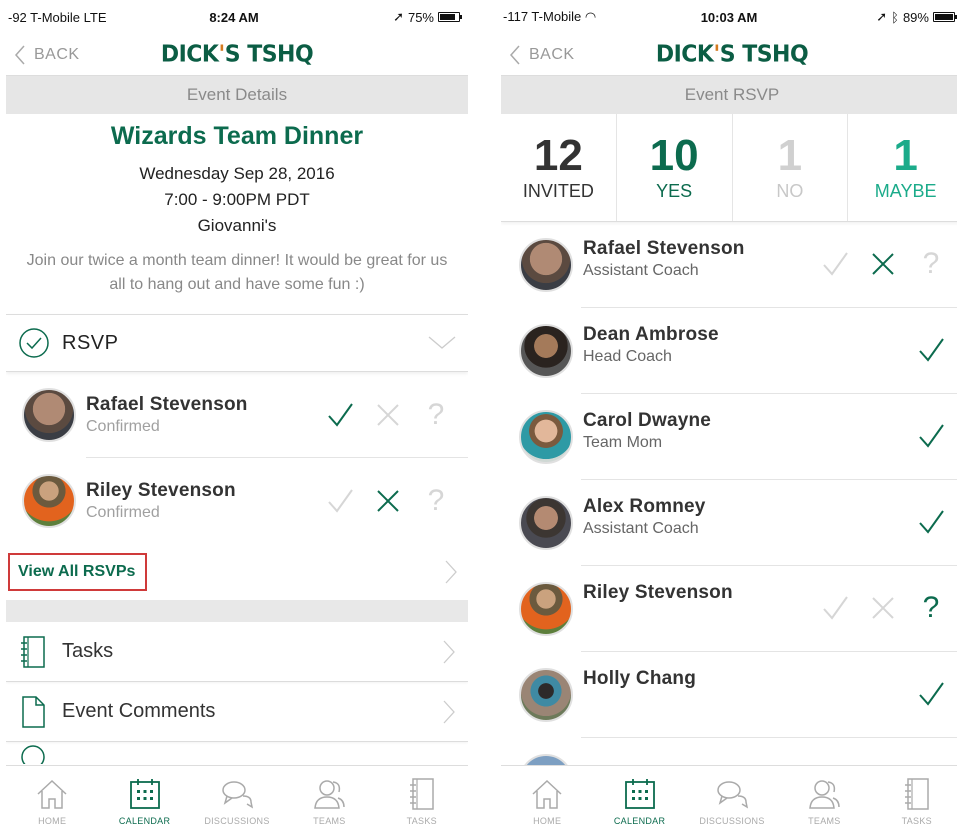 The width and height of the screenshot is (957, 829). Describe the element at coordinates (790, 191) in the screenshot. I see `count-label: NO` at that location.